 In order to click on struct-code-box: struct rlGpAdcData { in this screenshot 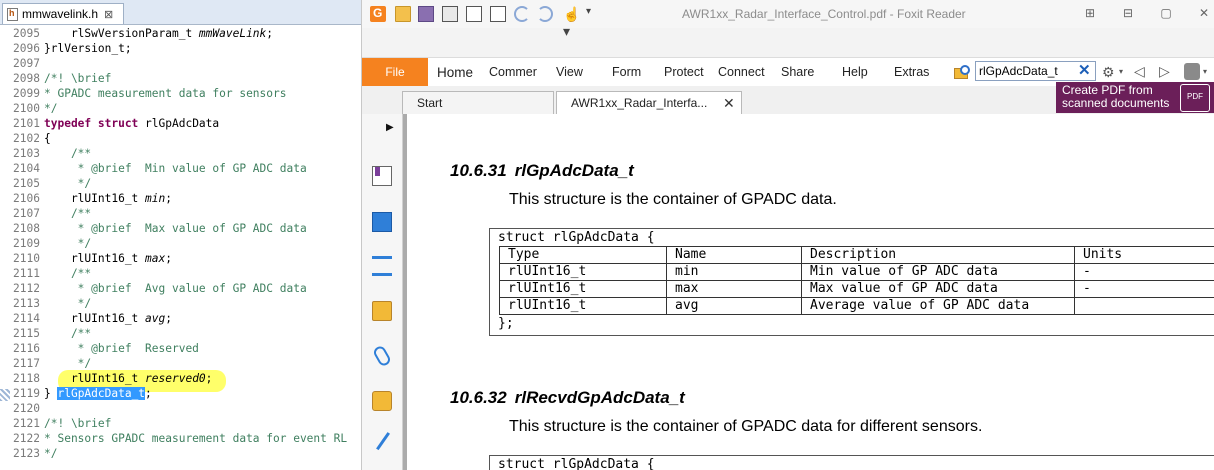, I will do `click(851, 462)`.